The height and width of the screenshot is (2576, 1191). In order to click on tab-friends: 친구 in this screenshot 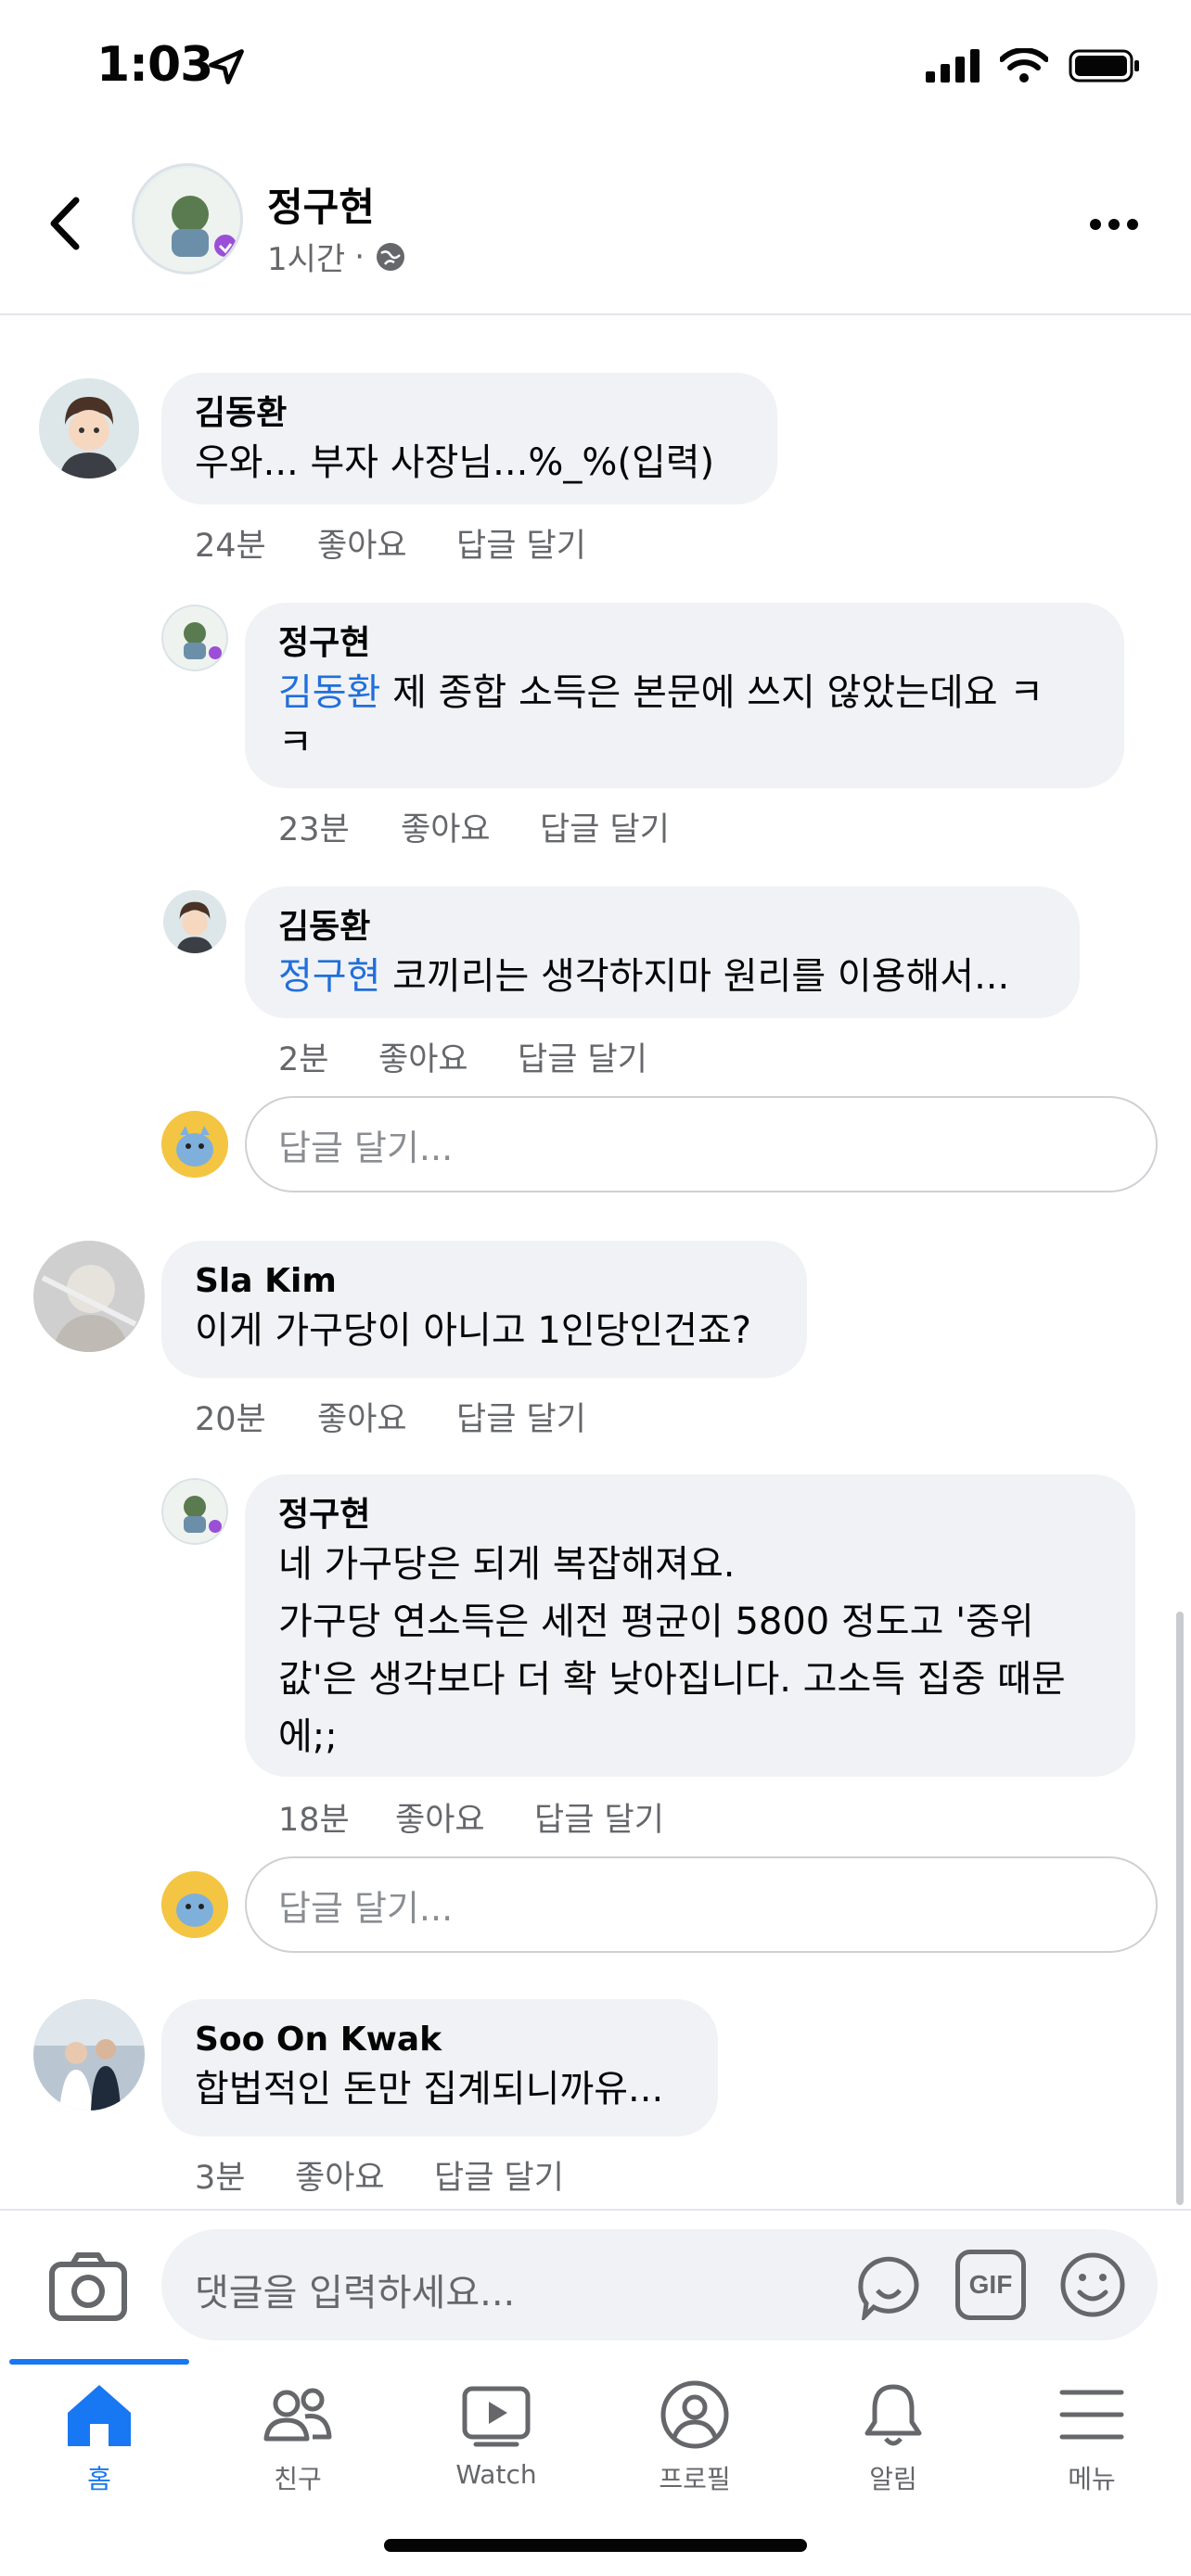, I will do `click(297, 2453)`.